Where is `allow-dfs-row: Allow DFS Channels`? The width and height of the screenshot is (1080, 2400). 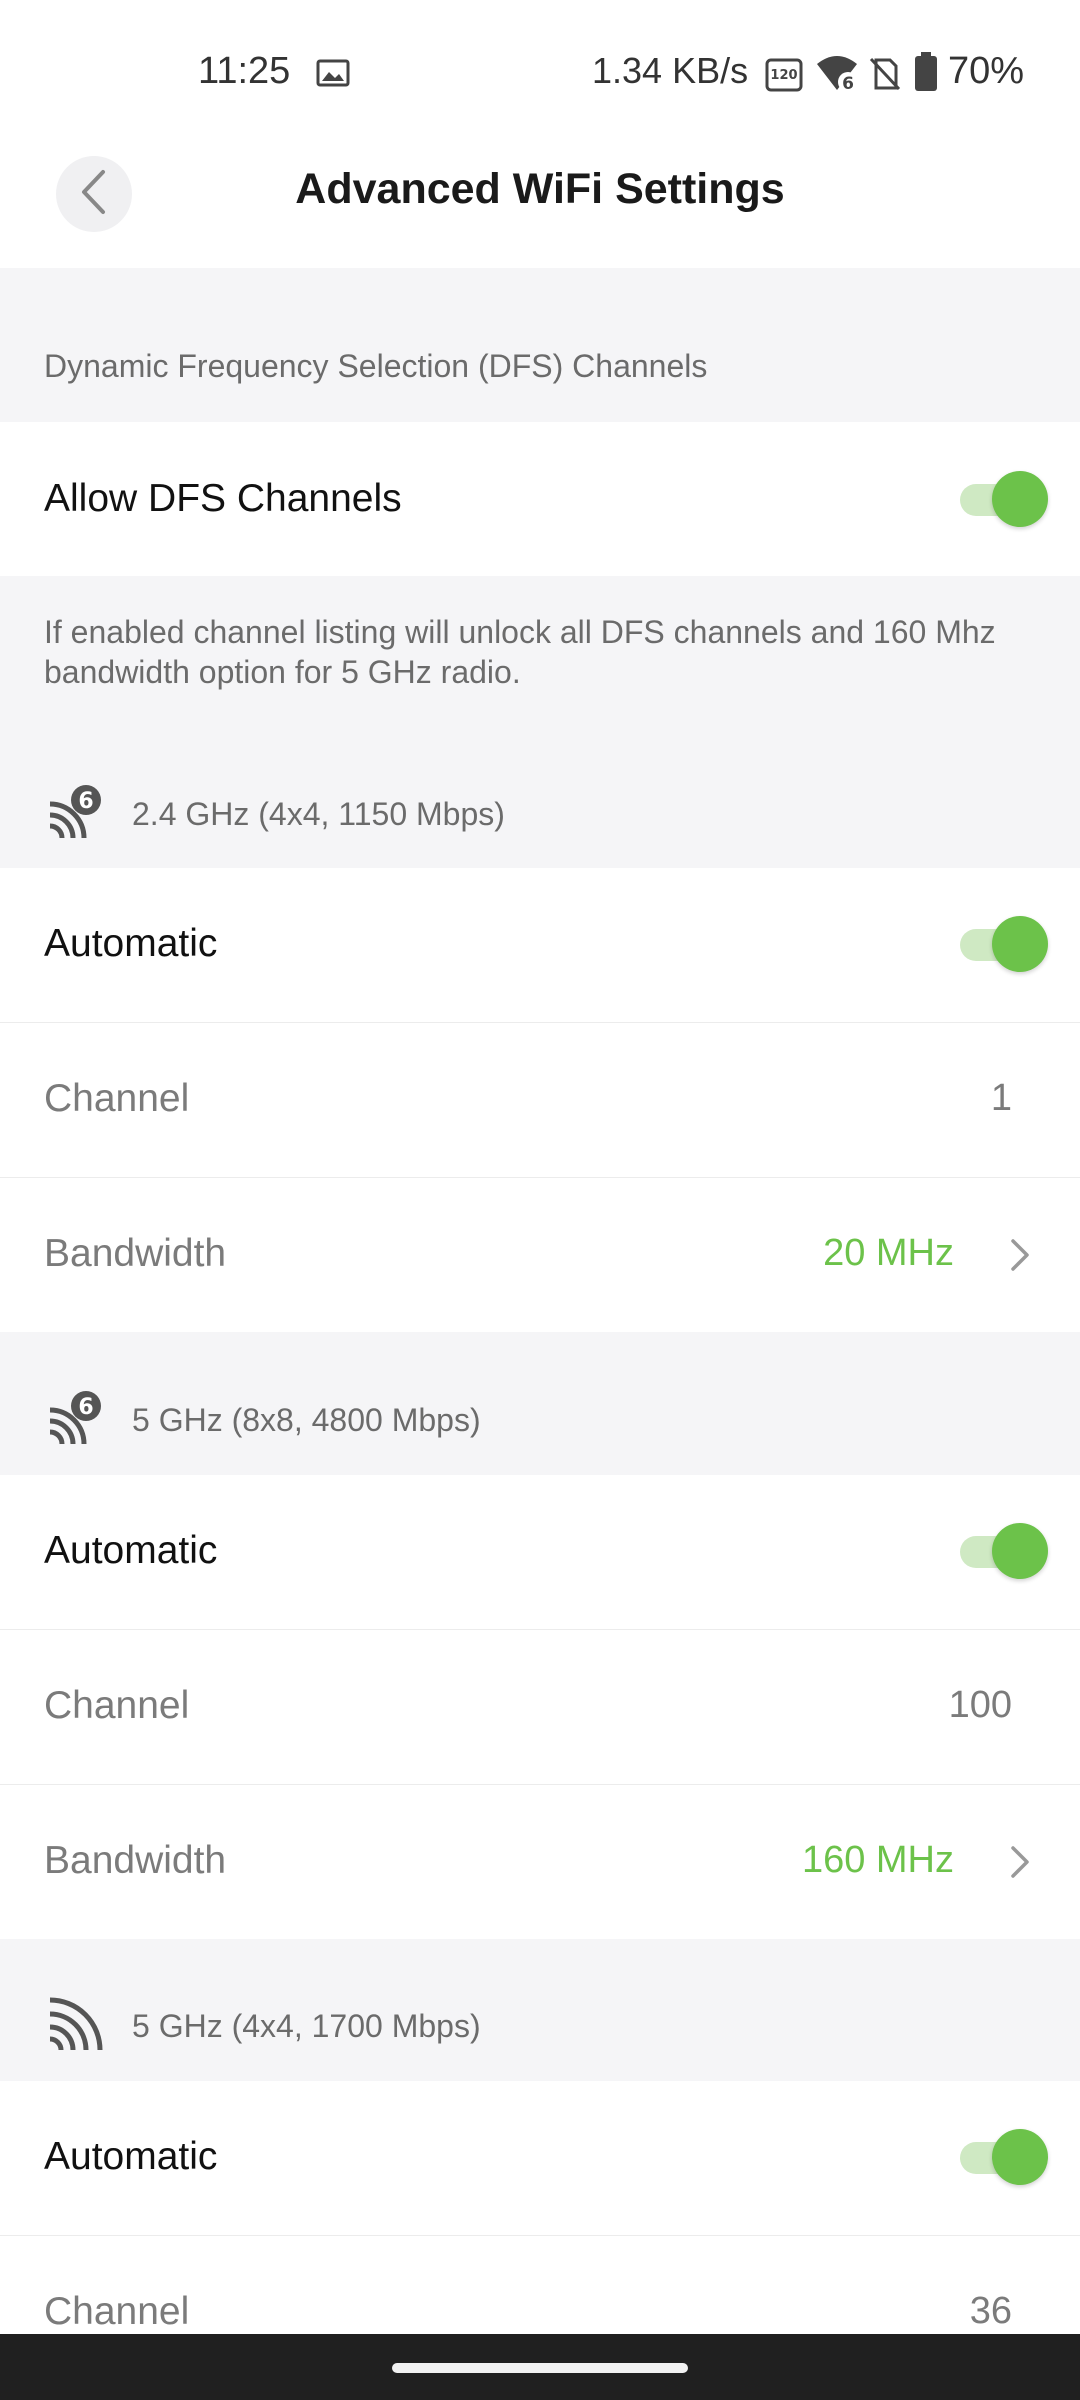 allow-dfs-row: Allow DFS Channels is located at coordinates (540, 499).